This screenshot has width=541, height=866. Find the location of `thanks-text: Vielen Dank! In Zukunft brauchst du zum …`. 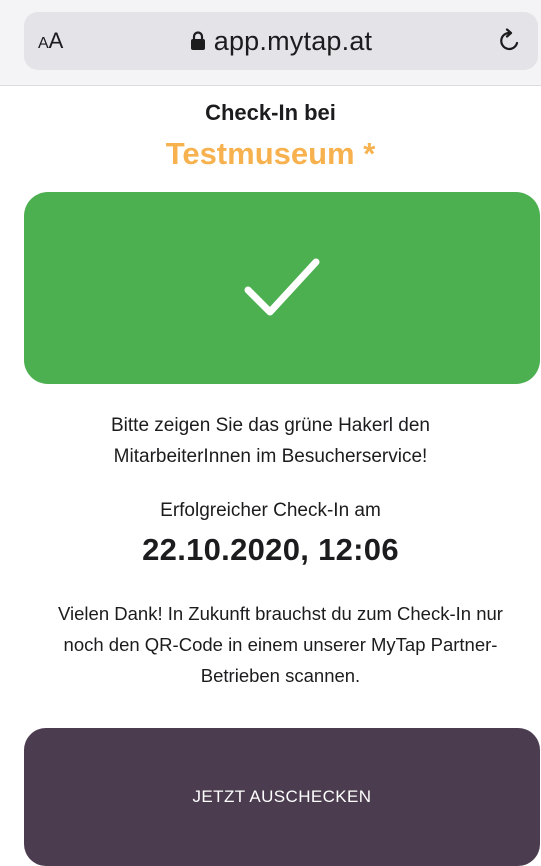

thanks-text: Vielen Dank! In Zukunft brauchst du zum … is located at coordinates (280, 644).